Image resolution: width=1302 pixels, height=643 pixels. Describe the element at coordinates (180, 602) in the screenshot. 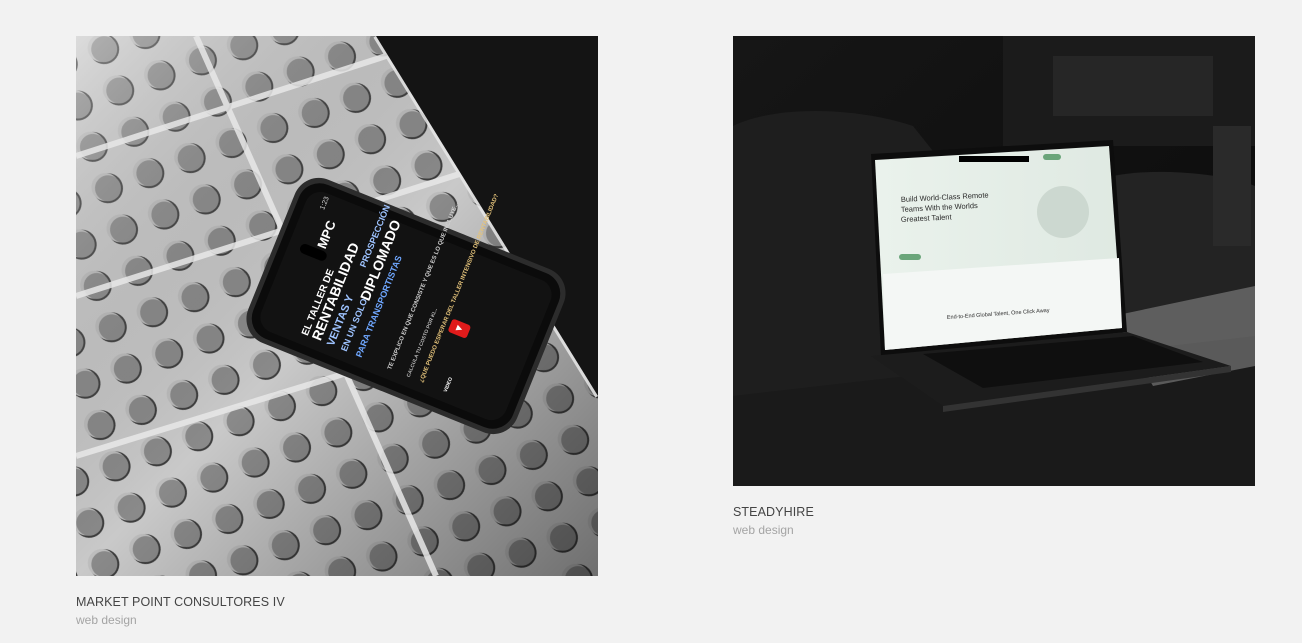

I see `project-title: MARKET POINT CONSULTORES IV` at that location.